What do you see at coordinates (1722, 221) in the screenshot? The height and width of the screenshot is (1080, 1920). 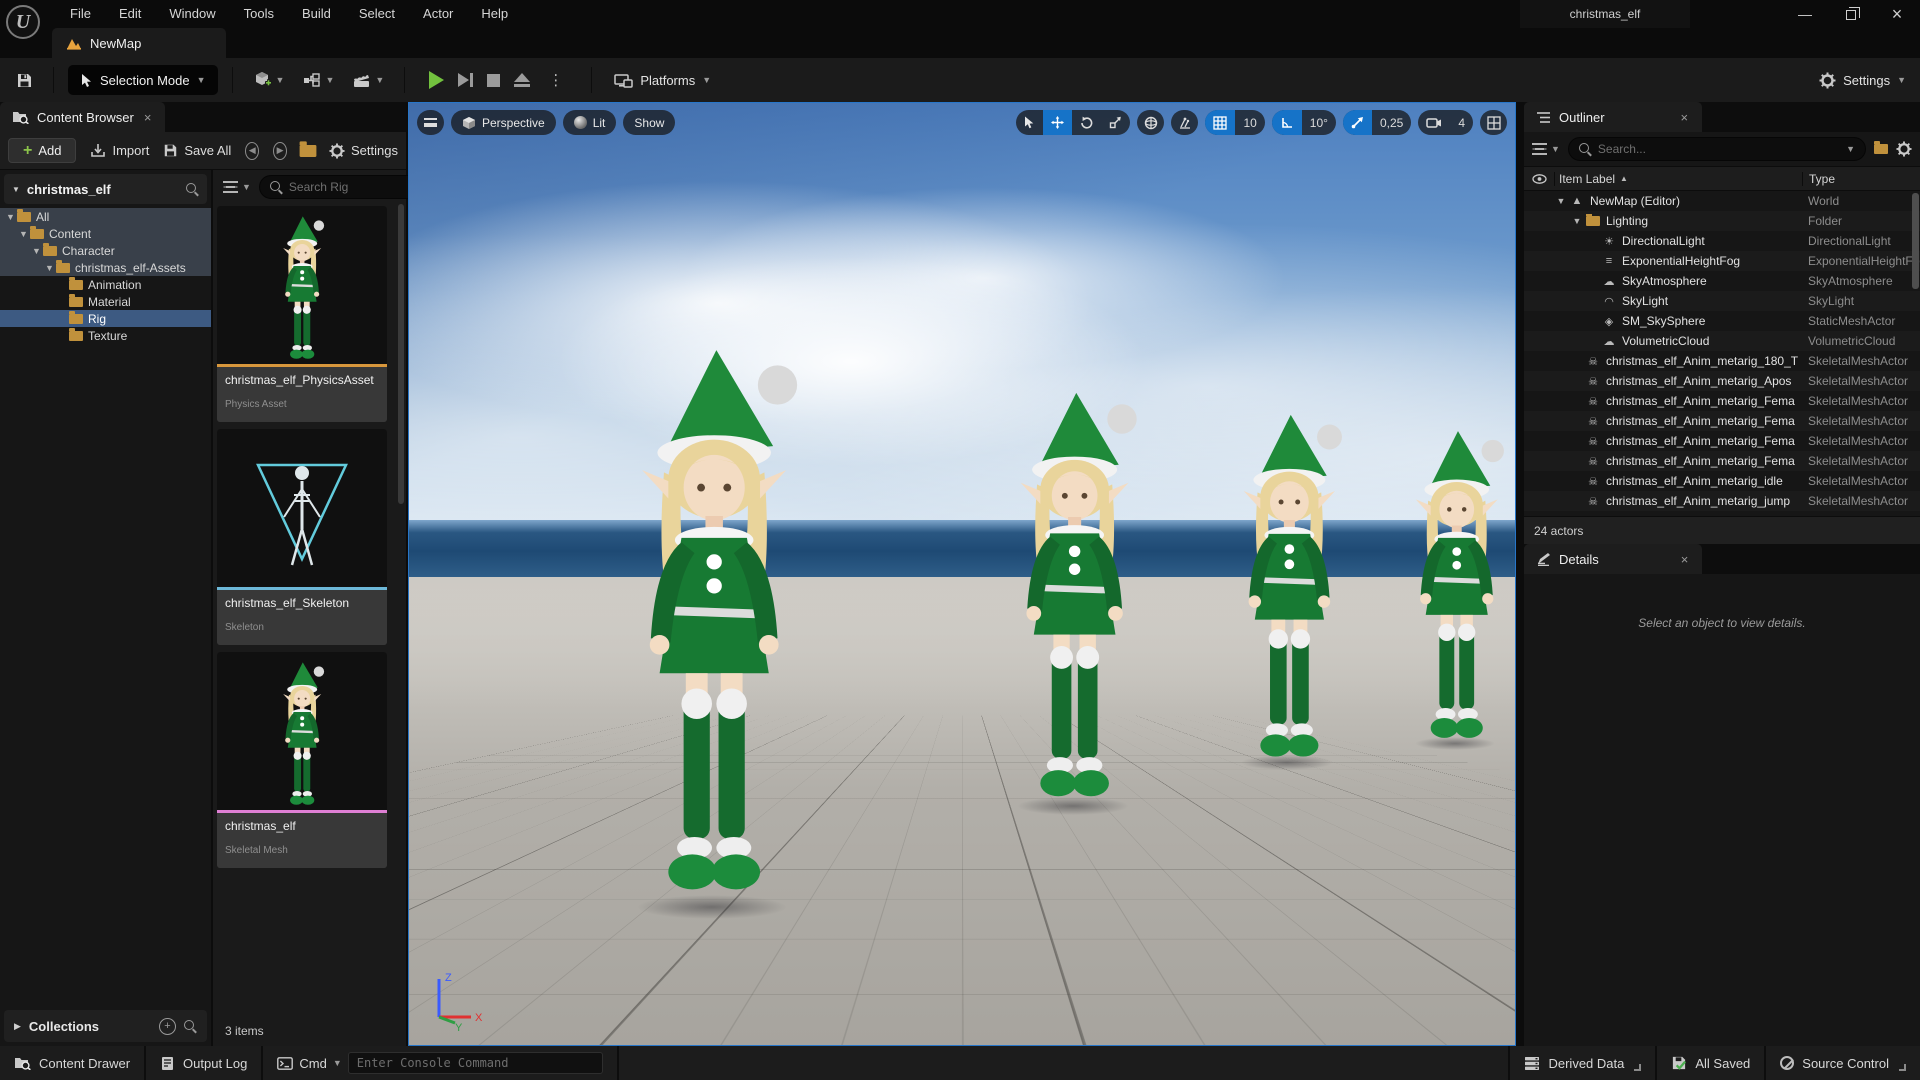 I see `outliner-row-Lighting: ▼ Lighting Folder` at bounding box center [1722, 221].